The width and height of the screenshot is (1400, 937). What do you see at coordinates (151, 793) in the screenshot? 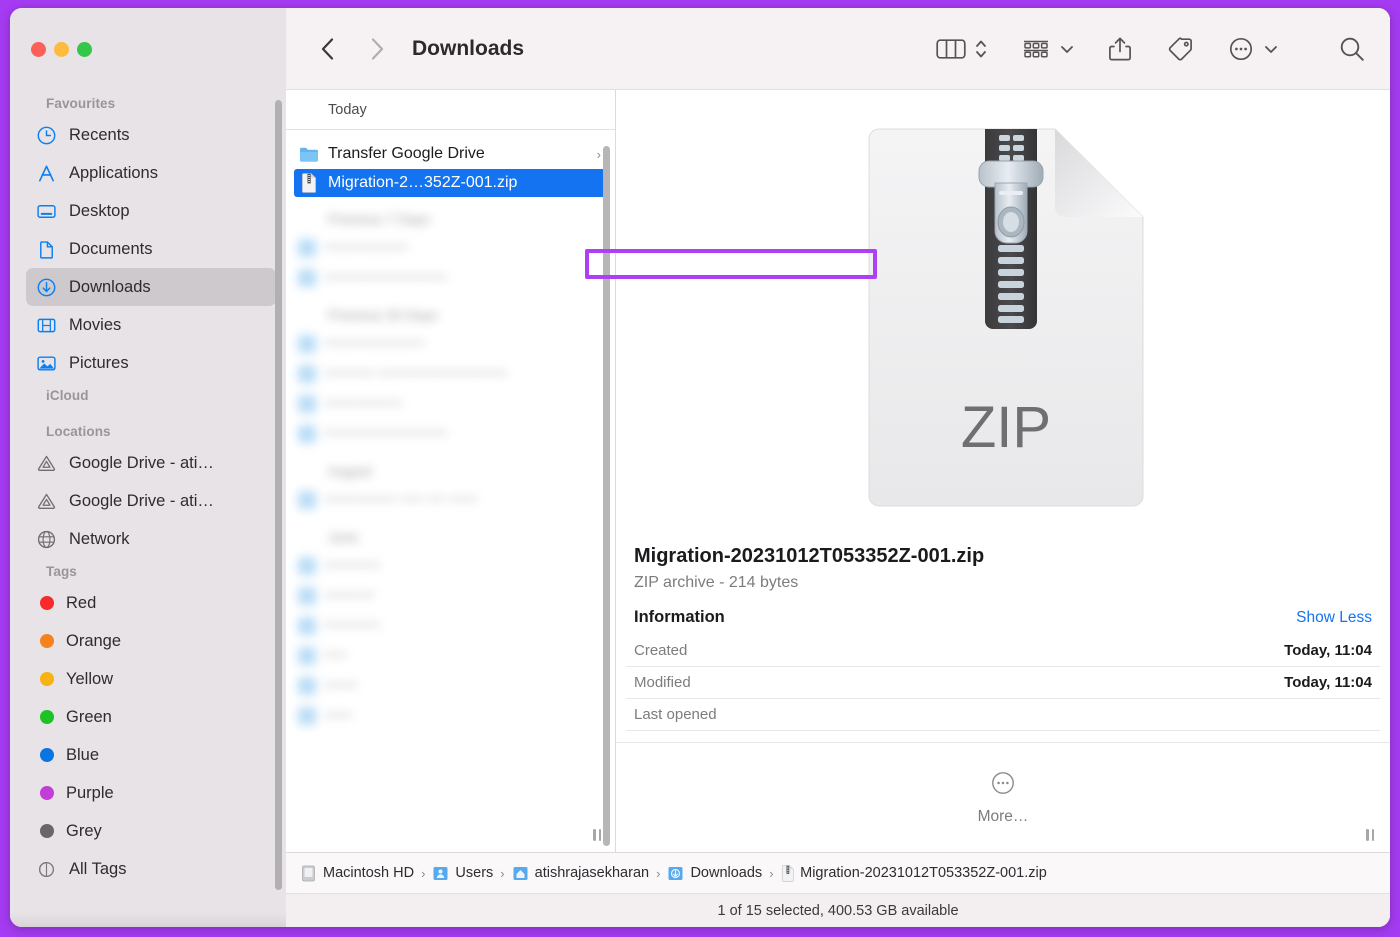
I see `sidebar-item-purple: Purple` at bounding box center [151, 793].